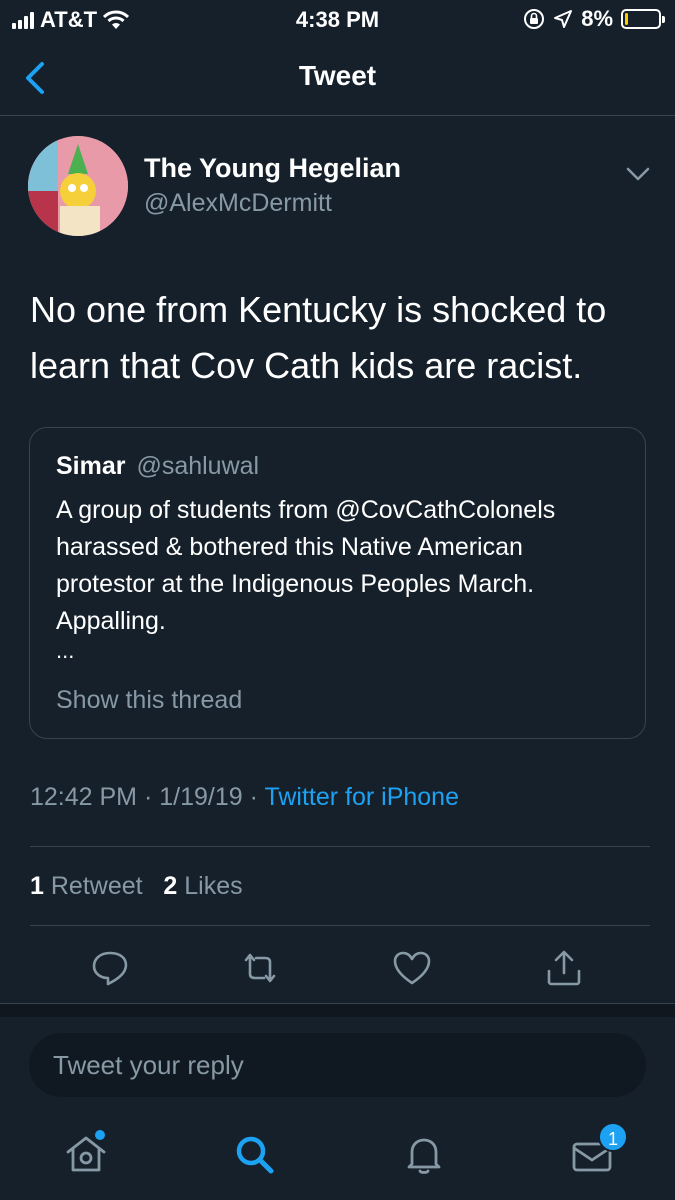  I want to click on share-icon, so click(564, 968).